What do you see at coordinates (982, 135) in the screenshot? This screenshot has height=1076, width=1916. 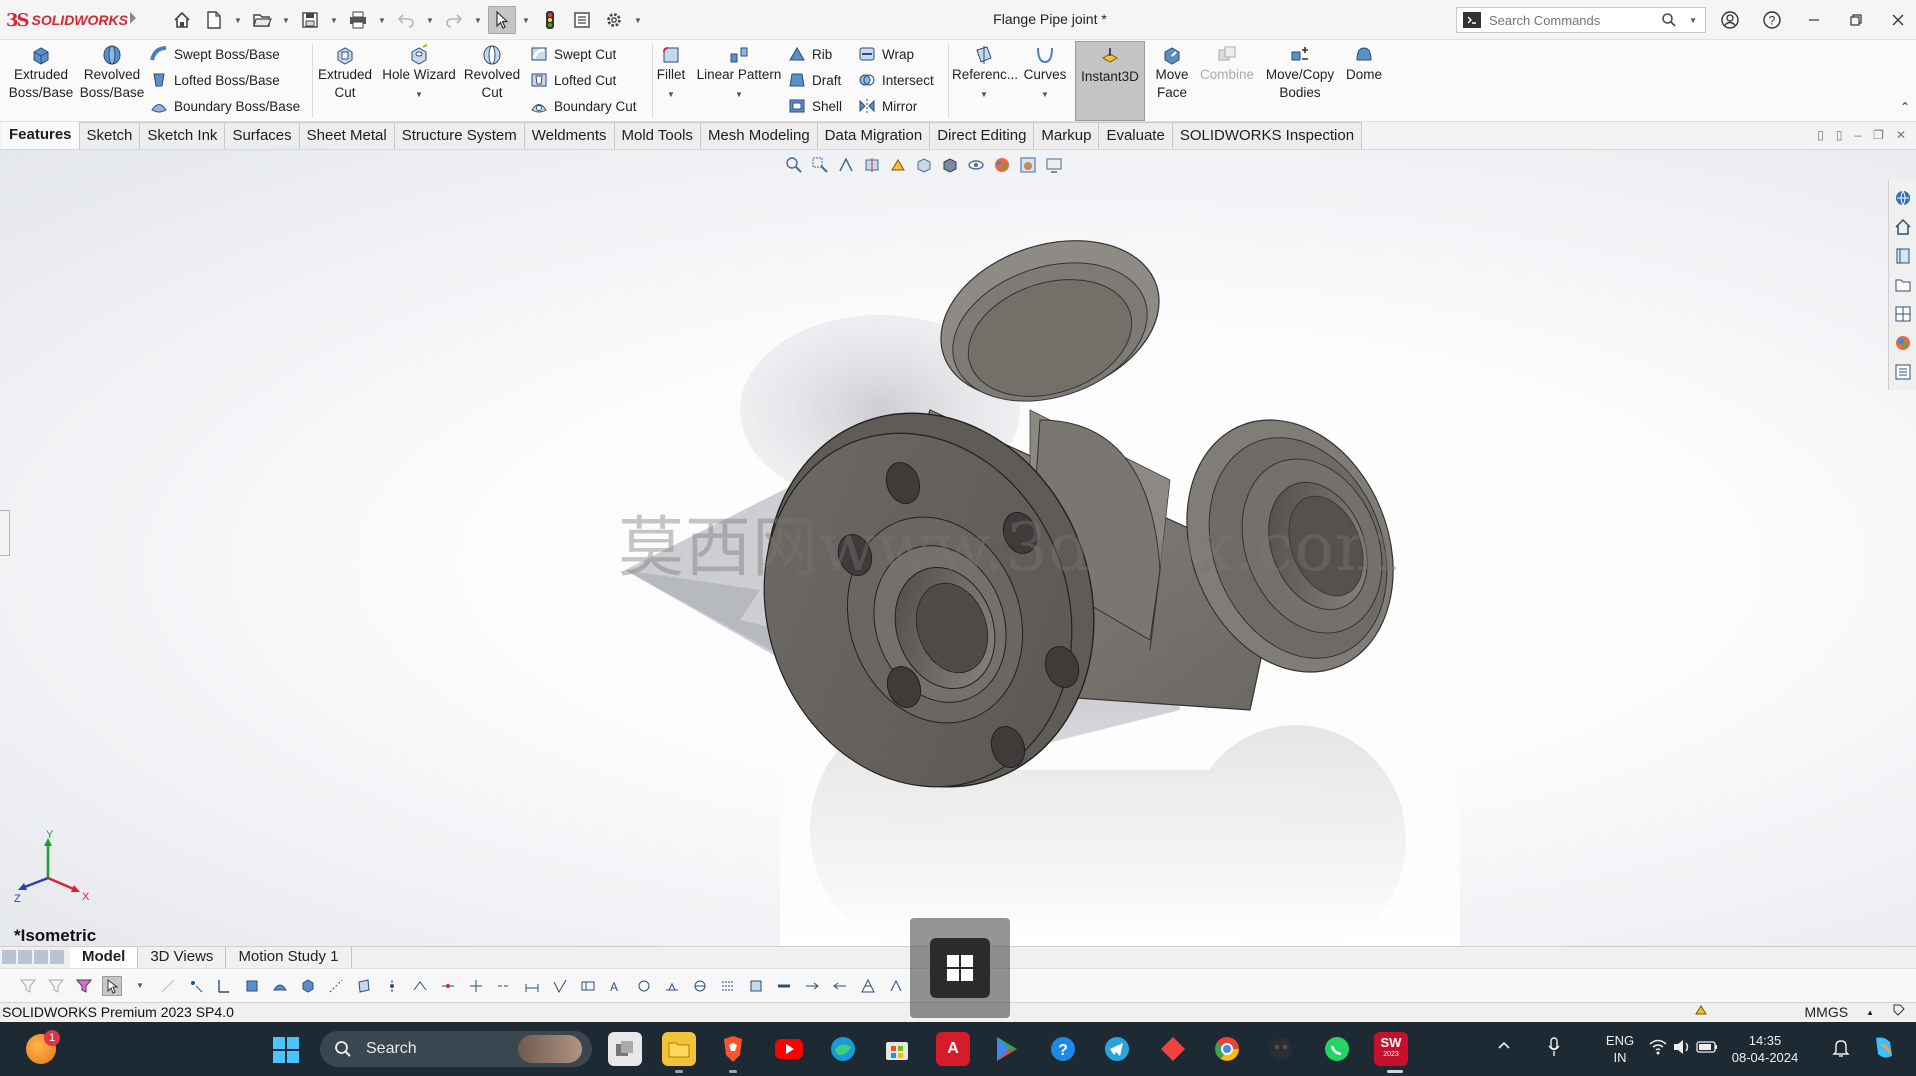 I see `tab-direct-editing: Direct Editing` at bounding box center [982, 135].